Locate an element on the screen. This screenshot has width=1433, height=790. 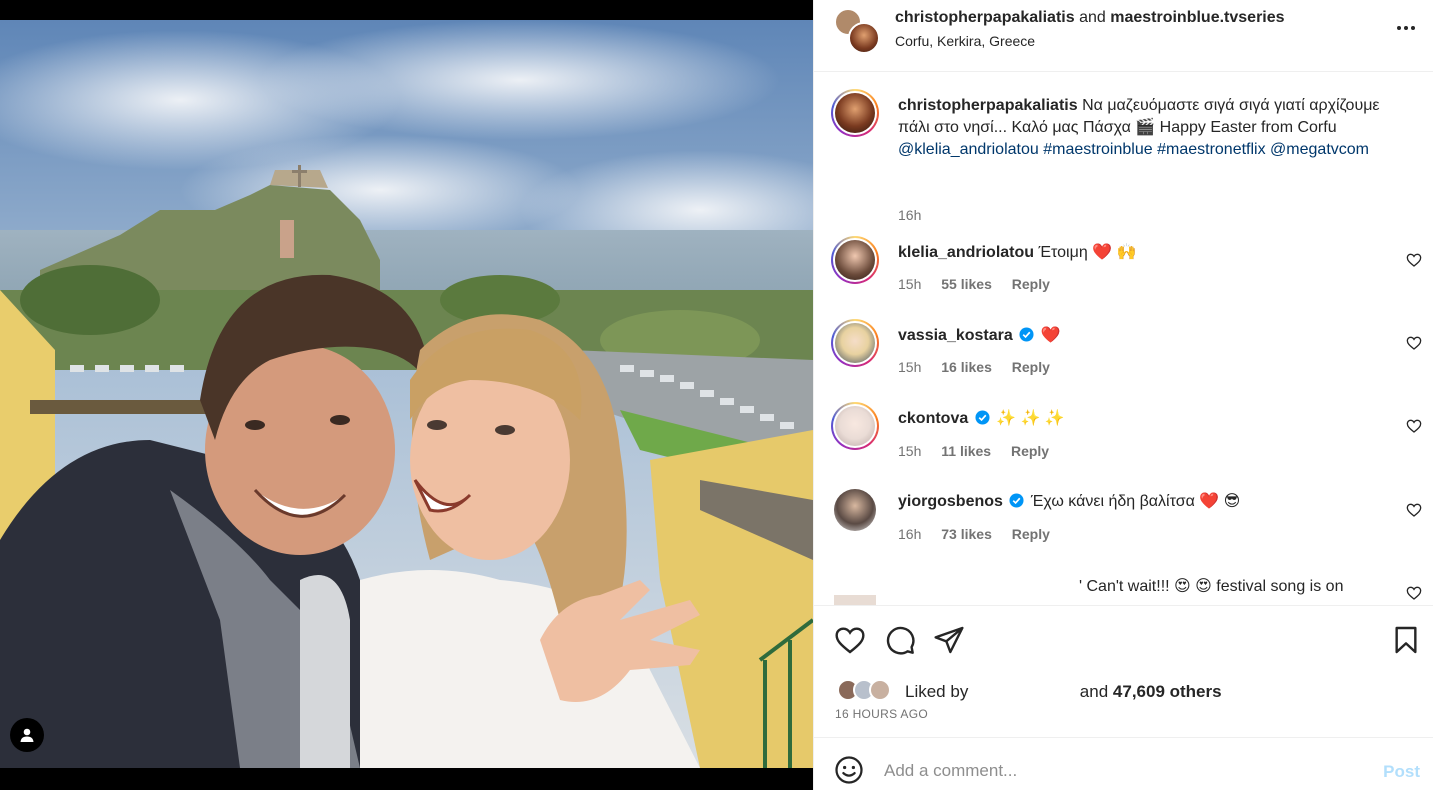
bookmark-icon is located at coordinates (1406, 640).